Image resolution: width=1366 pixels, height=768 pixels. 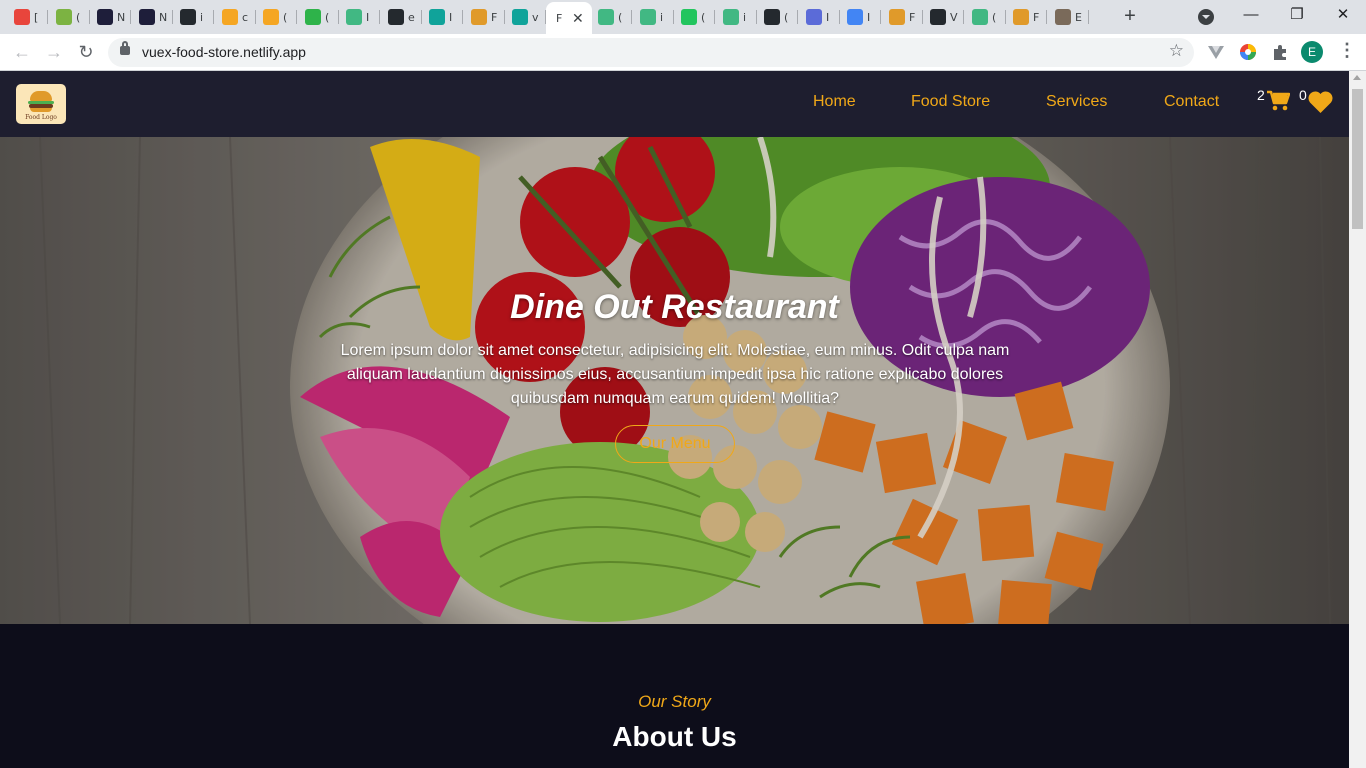 What do you see at coordinates (245, 17) in the screenshot?
I see `tab-title: c` at bounding box center [245, 17].